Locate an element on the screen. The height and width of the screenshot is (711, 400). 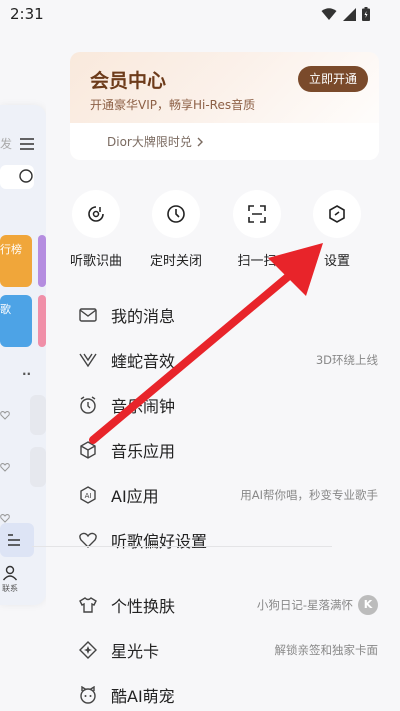
bg-fragment: 联系 is located at coordinates (10, 588).